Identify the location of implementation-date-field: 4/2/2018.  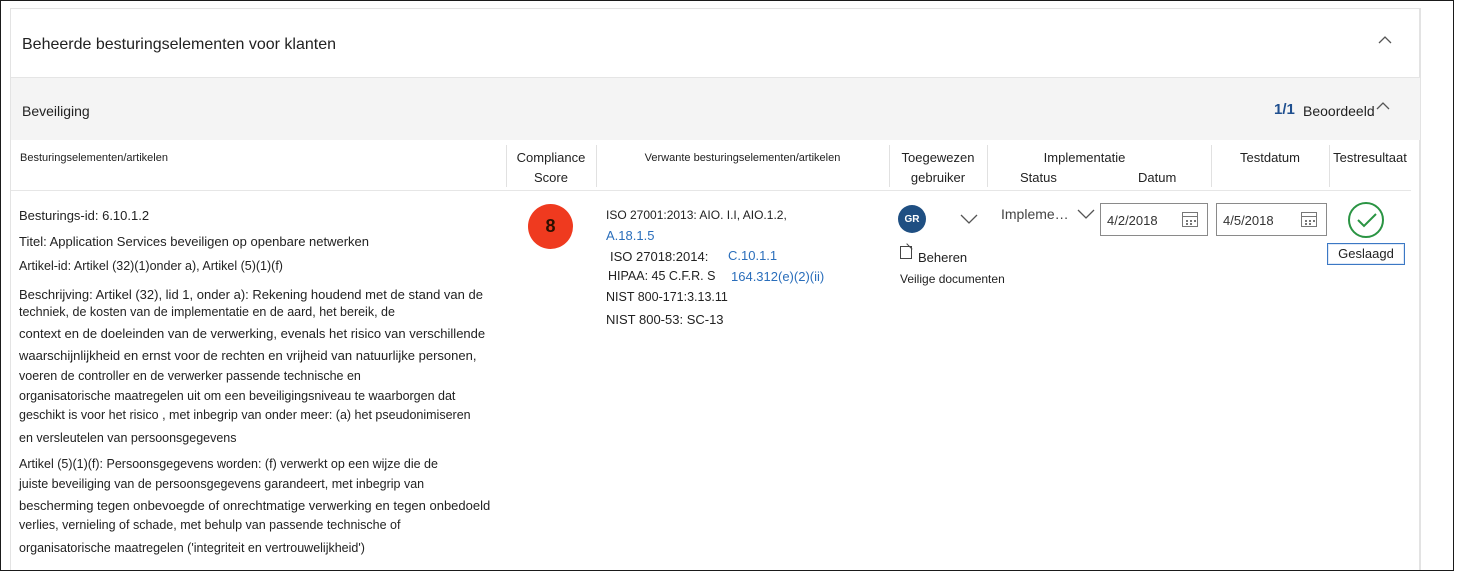
(1154, 219).